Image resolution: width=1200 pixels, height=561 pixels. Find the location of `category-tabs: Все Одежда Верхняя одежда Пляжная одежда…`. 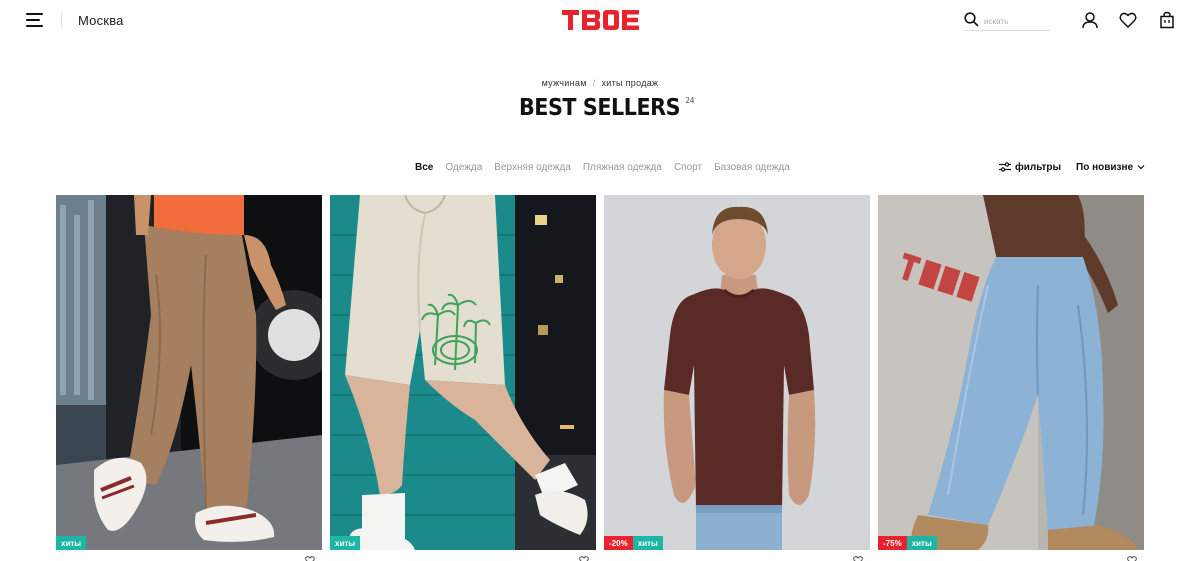

category-tabs: Все Одежда Верхняя одежда Пляжная одежда… is located at coordinates (602, 169).